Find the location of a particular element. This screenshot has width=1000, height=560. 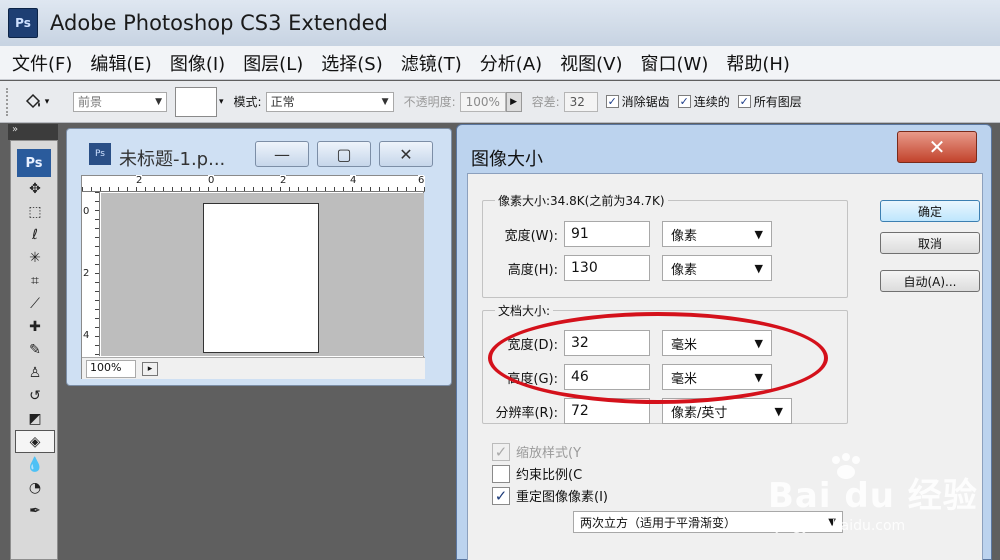

resolution-unit-select: 像素/英寸 ▼ is located at coordinates (727, 411).